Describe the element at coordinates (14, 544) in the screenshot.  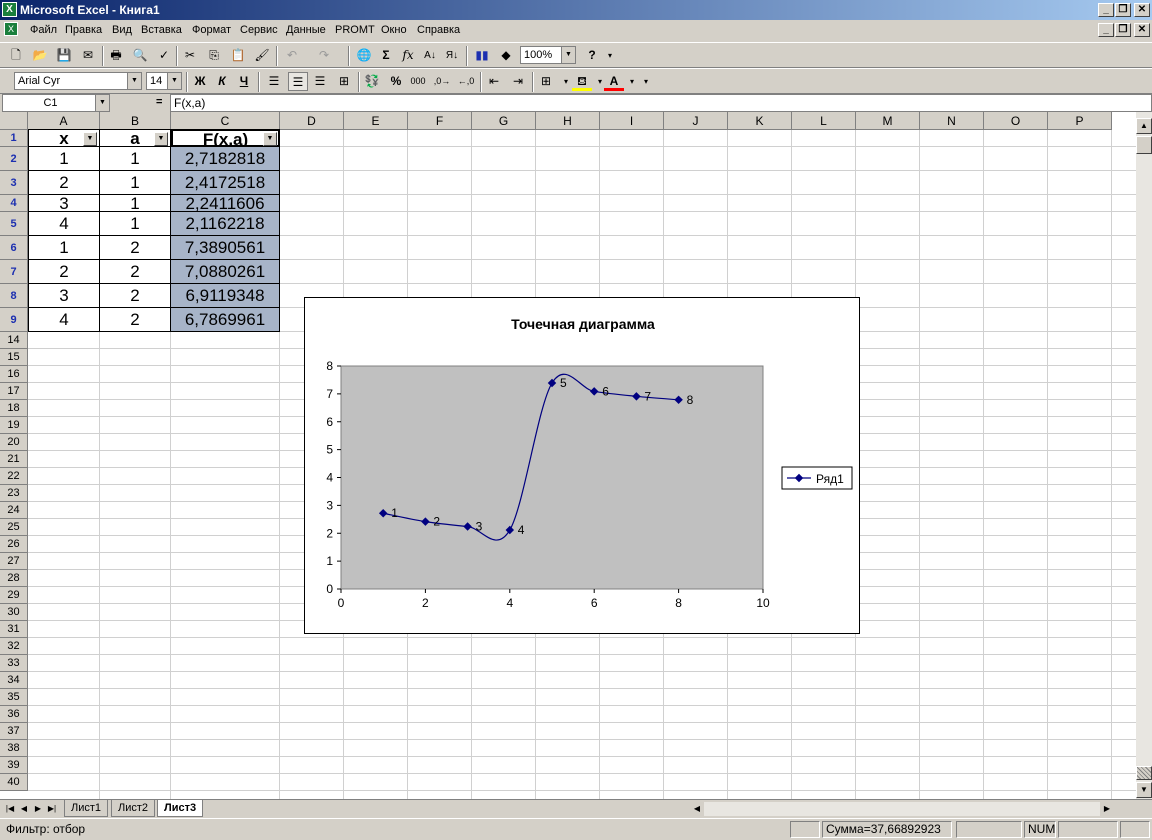
I see `row-header: 26` at that location.